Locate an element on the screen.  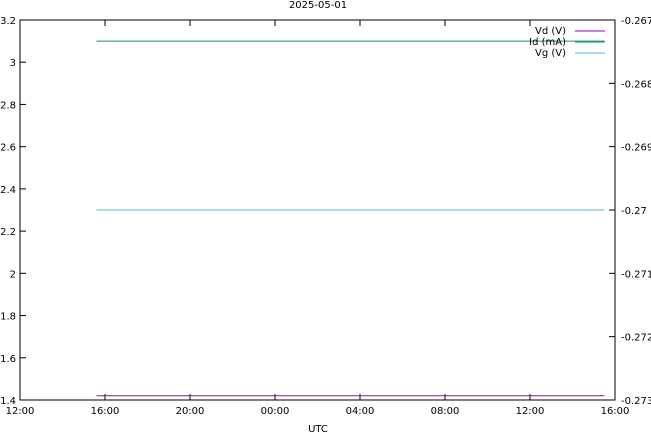
y2-tick-label: -0.269 is located at coordinates (636, 148).